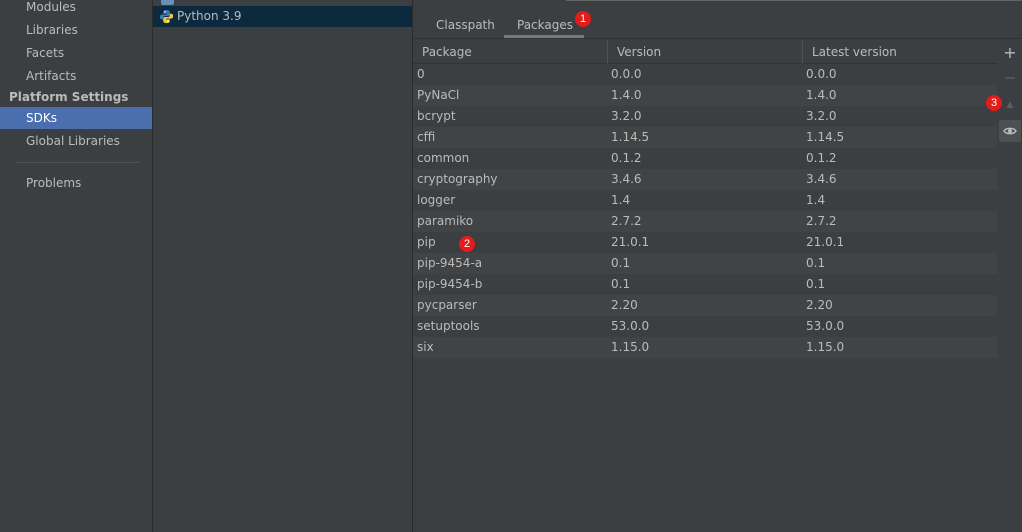 The width and height of the screenshot is (1022, 532). I want to click on cell-version: 53.0.0, so click(630, 326).